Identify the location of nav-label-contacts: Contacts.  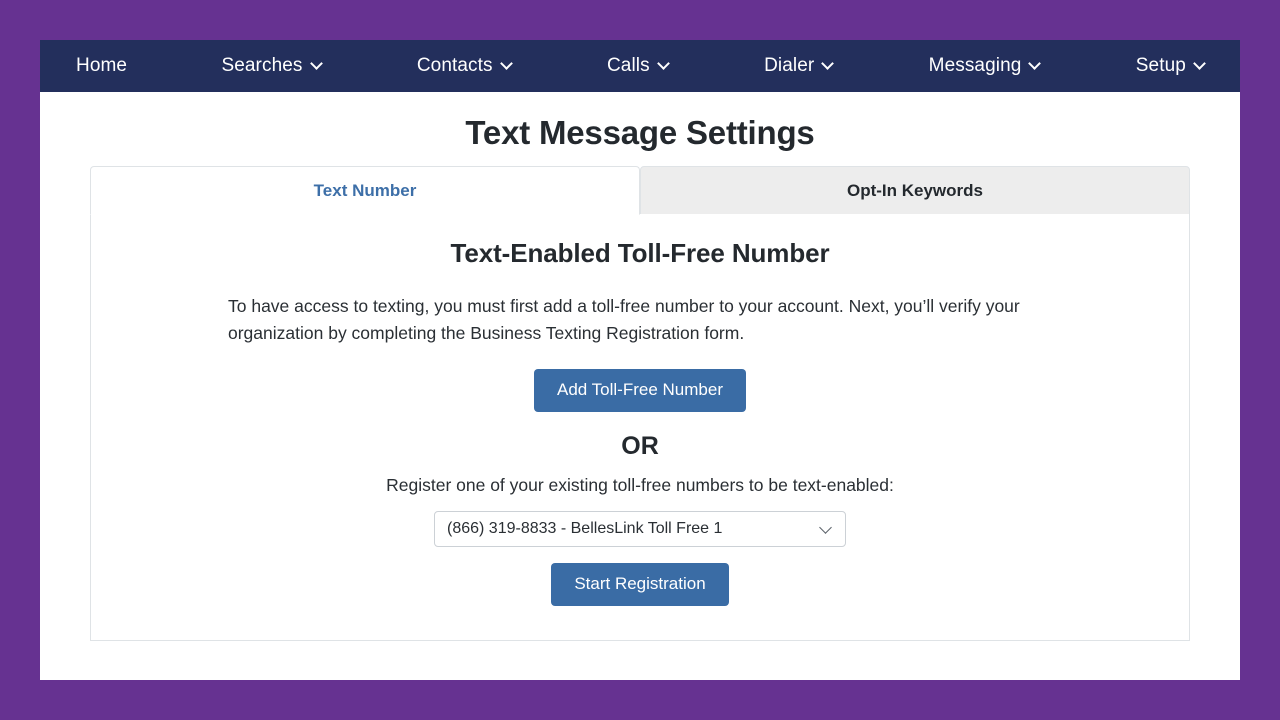
(454, 65).